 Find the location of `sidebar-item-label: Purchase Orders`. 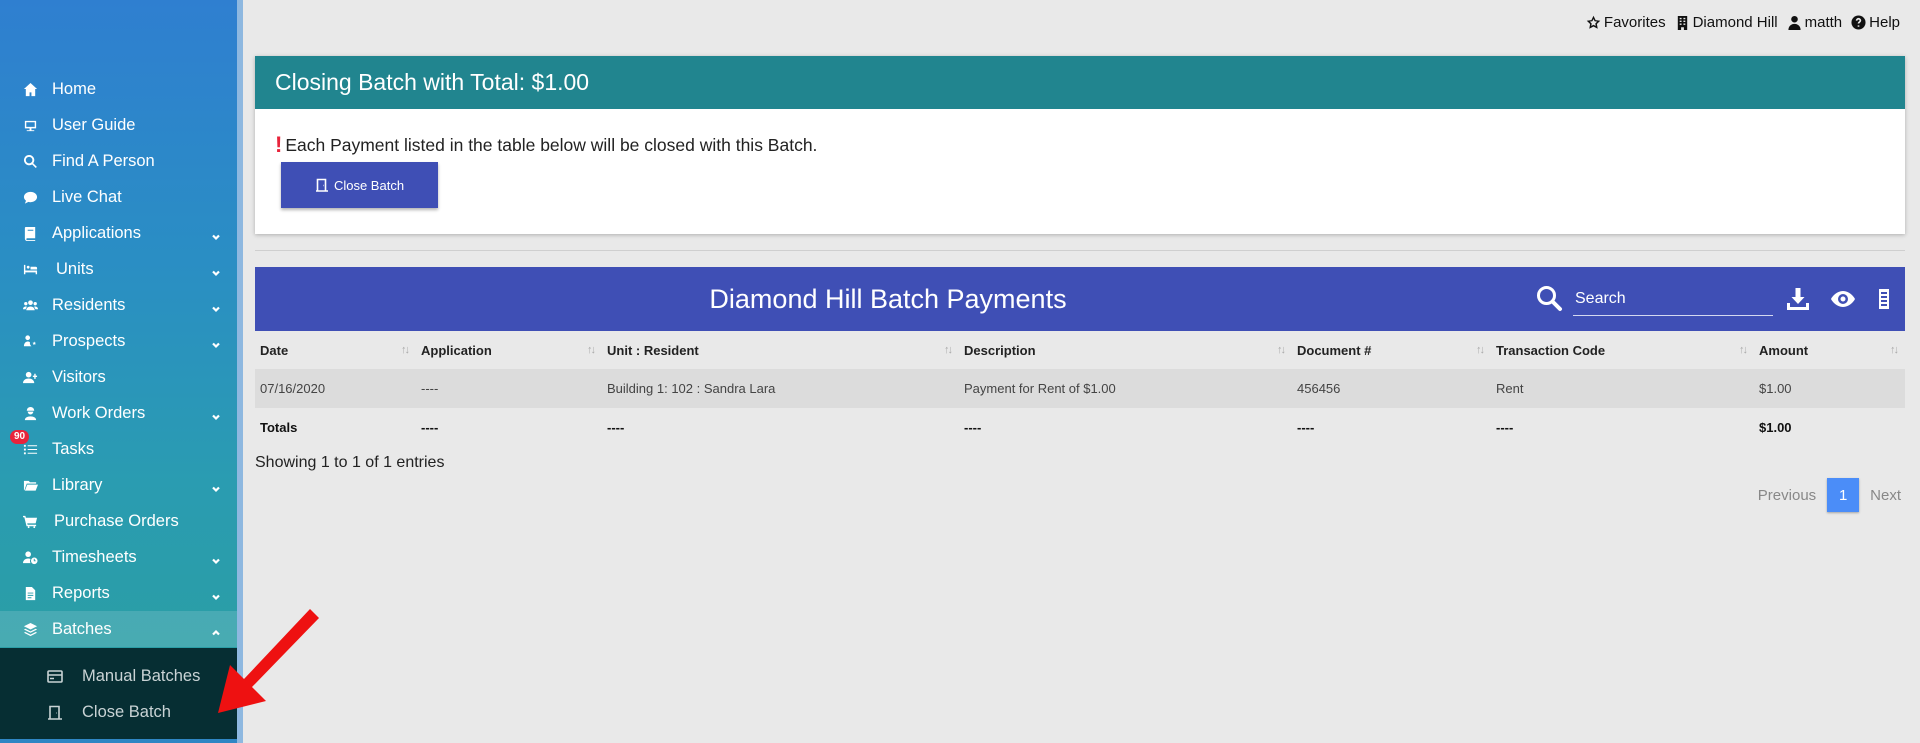

sidebar-item-label: Purchase Orders is located at coordinates (116, 520).